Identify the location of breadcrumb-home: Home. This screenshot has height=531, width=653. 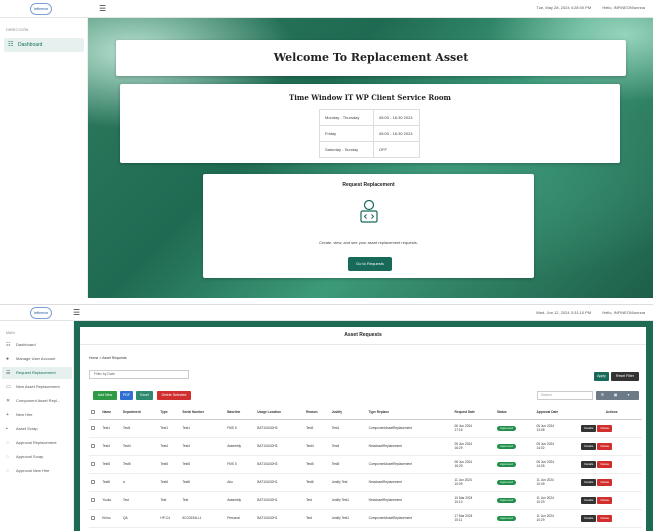
(93, 358).